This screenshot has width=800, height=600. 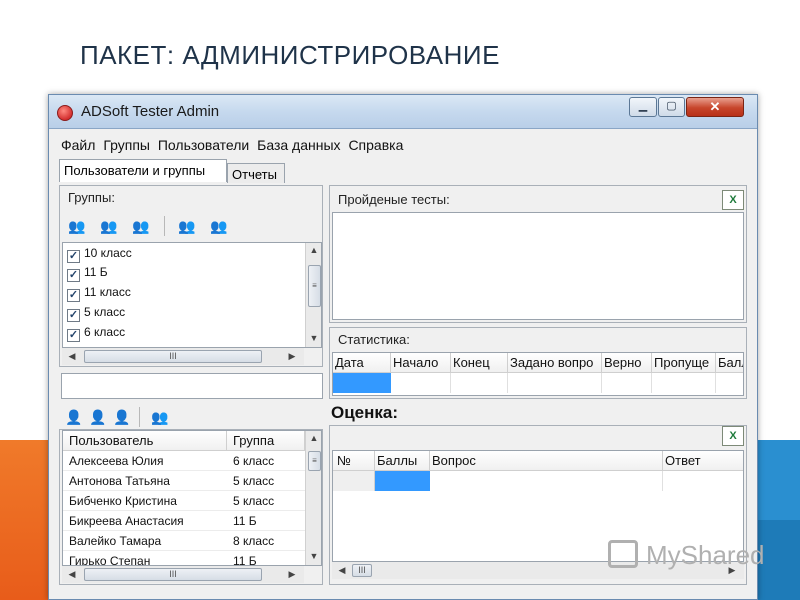 I want to click on user-groups-icon: 👥, so click(x=160, y=417).